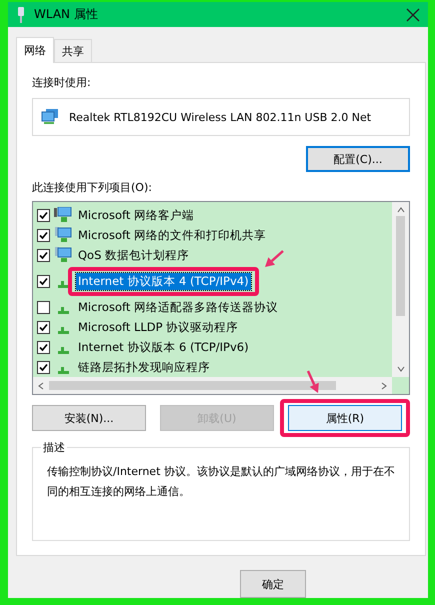  What do you see at coordinates (54, 447) in the screenshot?
I see `group-title: 描述` at bounding box center [54, 447].